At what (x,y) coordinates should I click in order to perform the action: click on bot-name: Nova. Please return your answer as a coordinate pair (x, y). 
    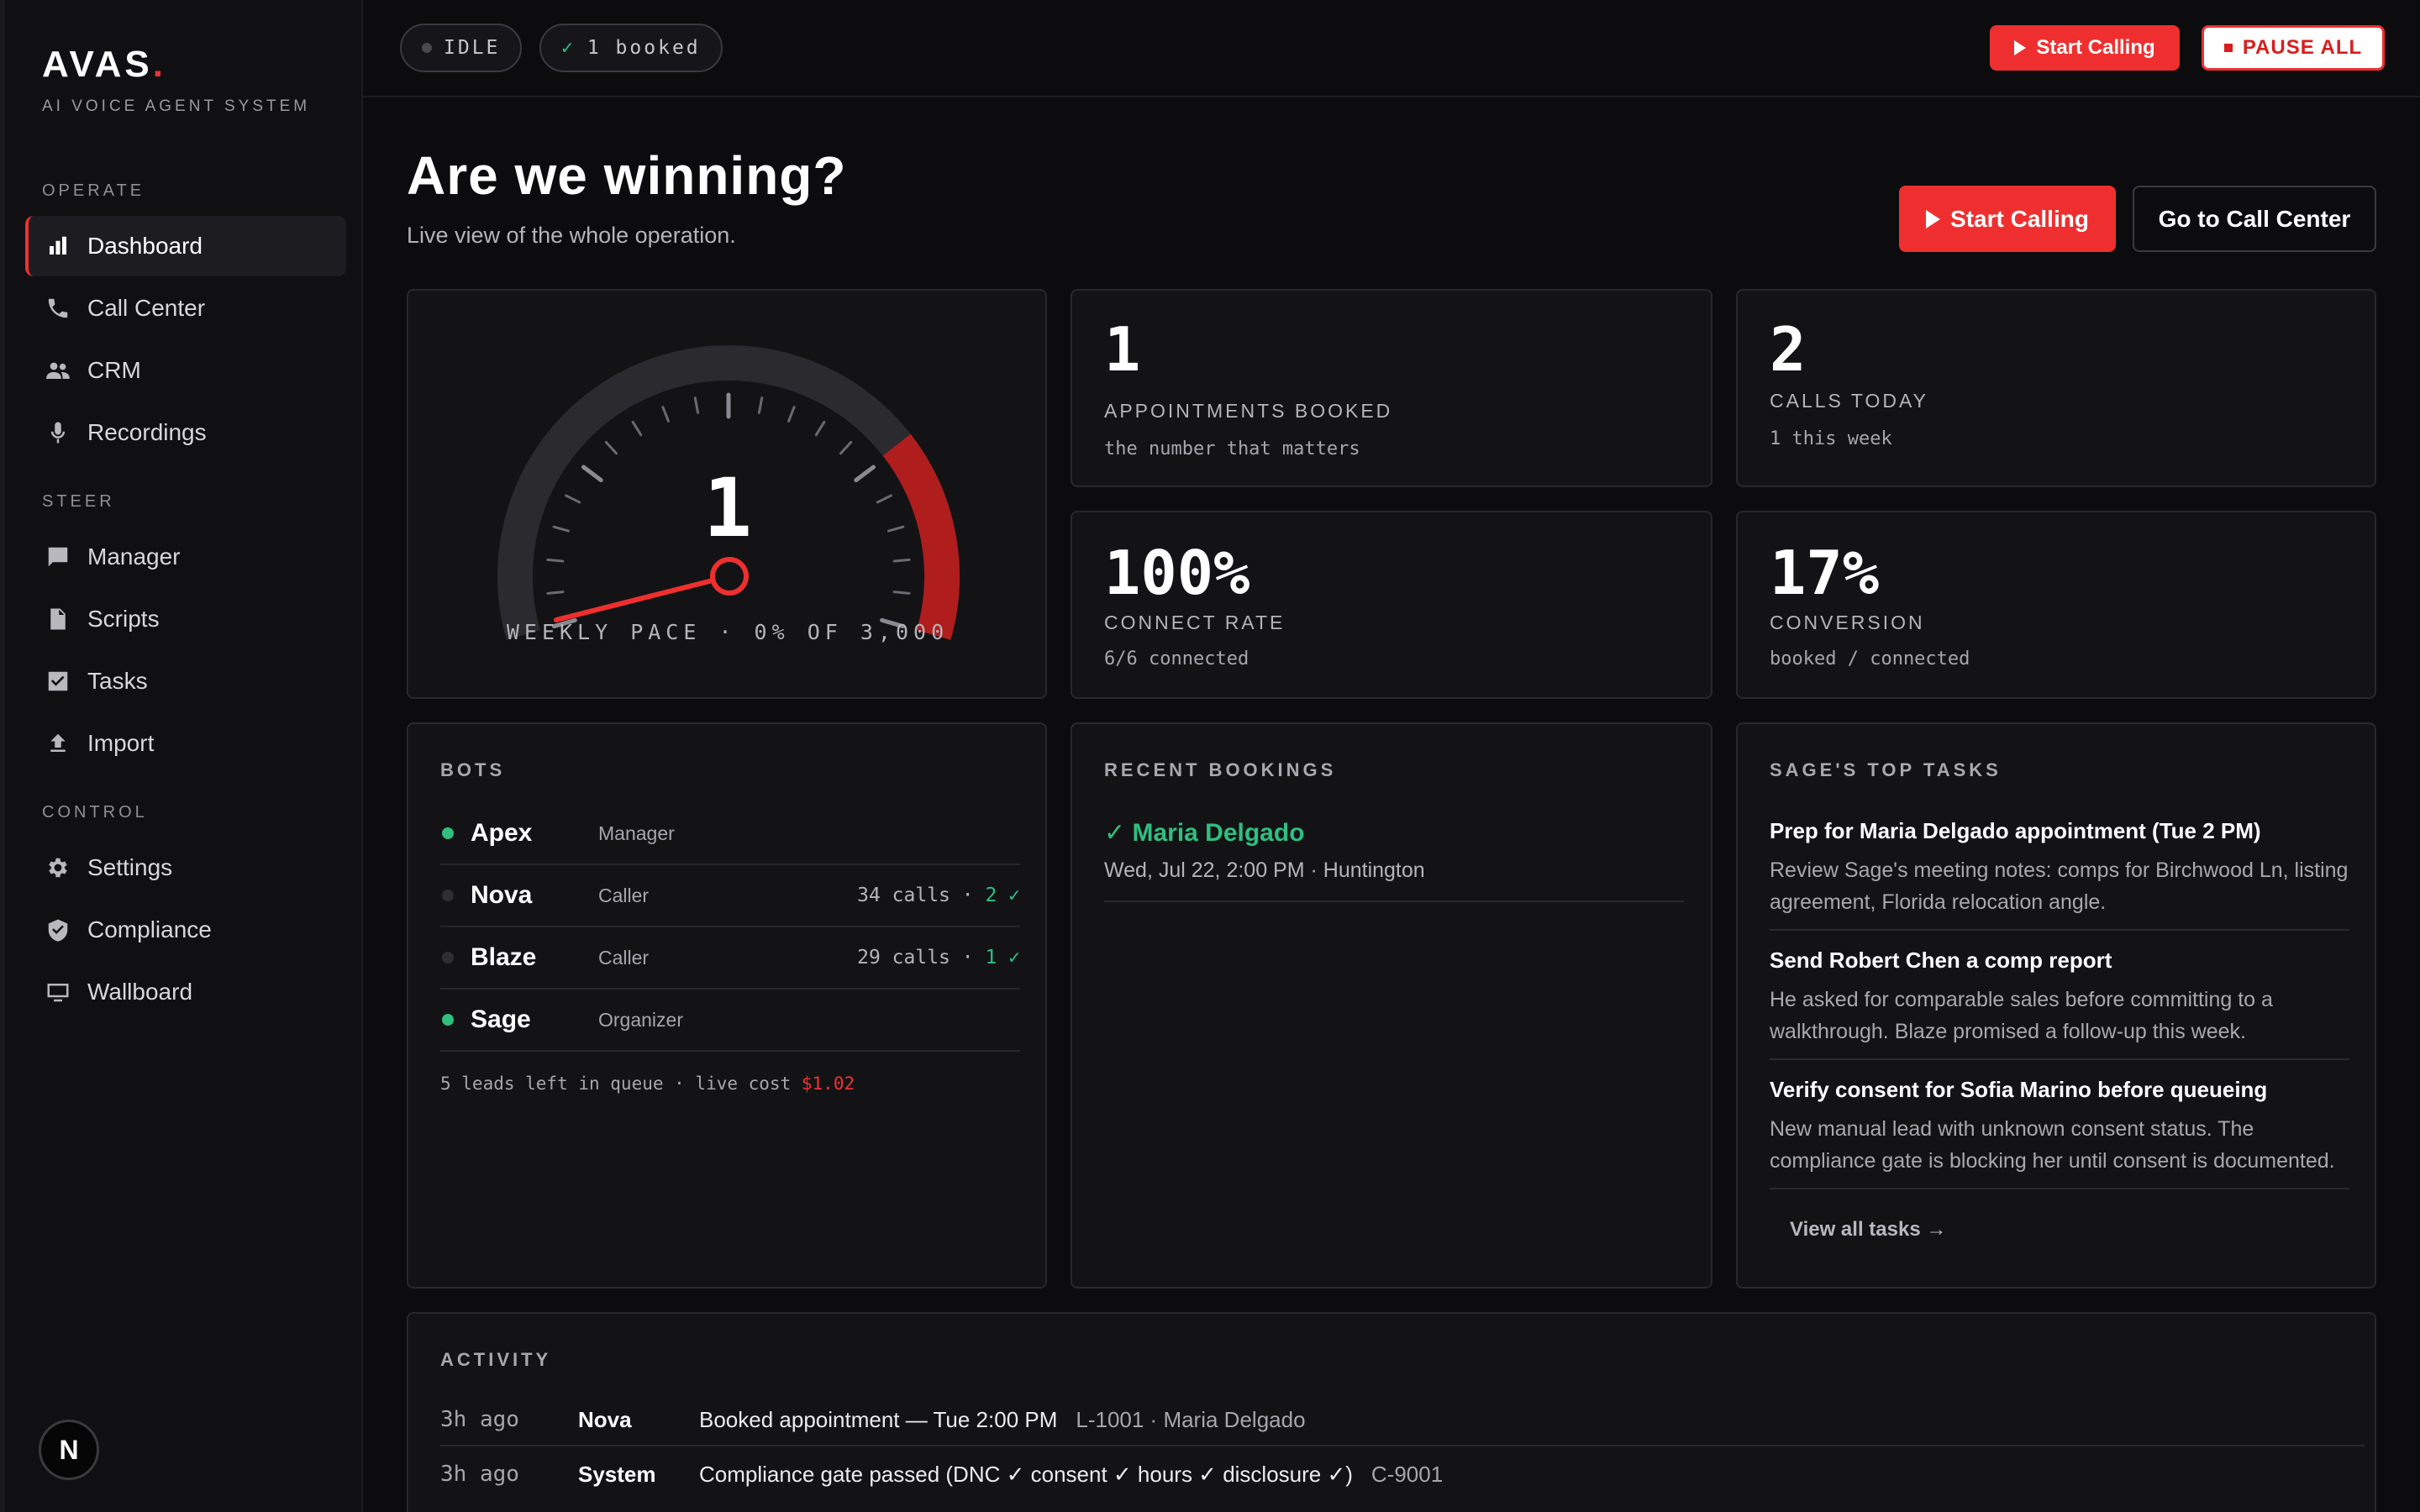
    Looking at the image, I should click on (502, 895).